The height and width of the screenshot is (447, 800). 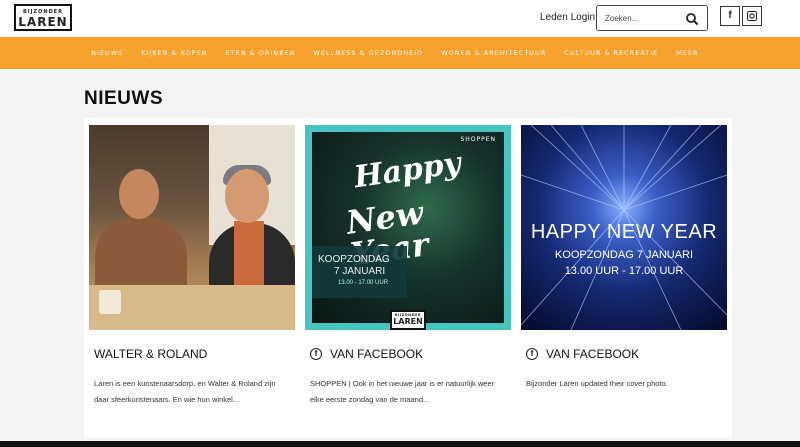 I want to click on nav-item-kijken-kopen: KIJKEN & KOPEN, so click(x=174, y=53).